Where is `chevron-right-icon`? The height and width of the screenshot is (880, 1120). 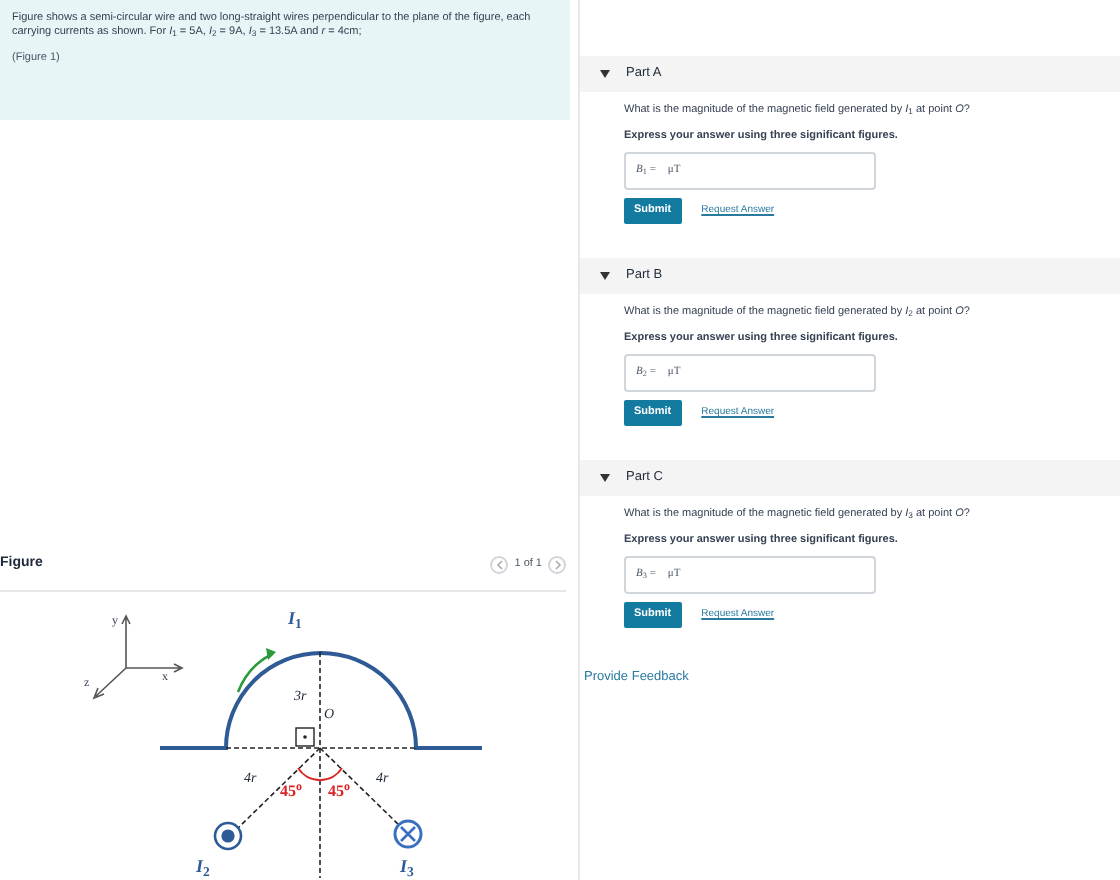
chevron-right-icon is located at coordinates (557, 565).